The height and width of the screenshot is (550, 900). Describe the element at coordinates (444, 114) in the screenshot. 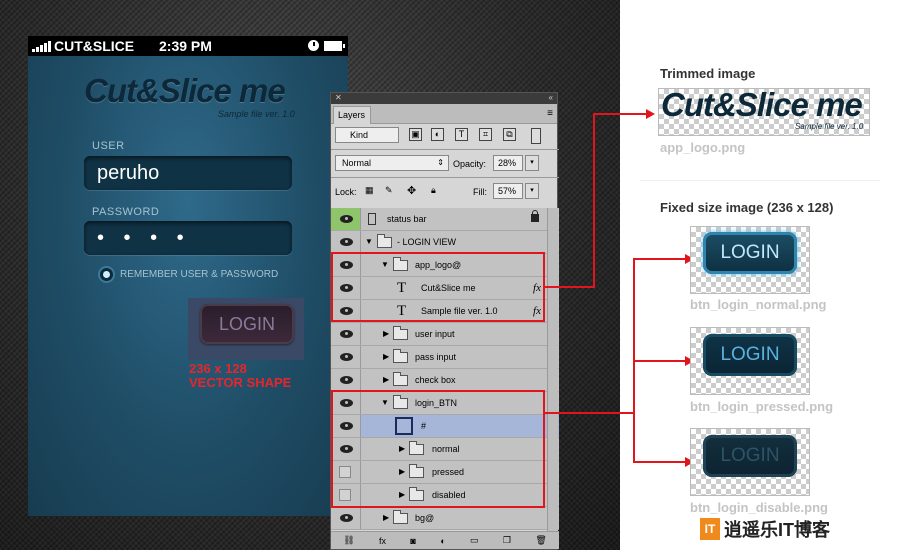

I see `panel-tab-row: Layers ≡` at that location.